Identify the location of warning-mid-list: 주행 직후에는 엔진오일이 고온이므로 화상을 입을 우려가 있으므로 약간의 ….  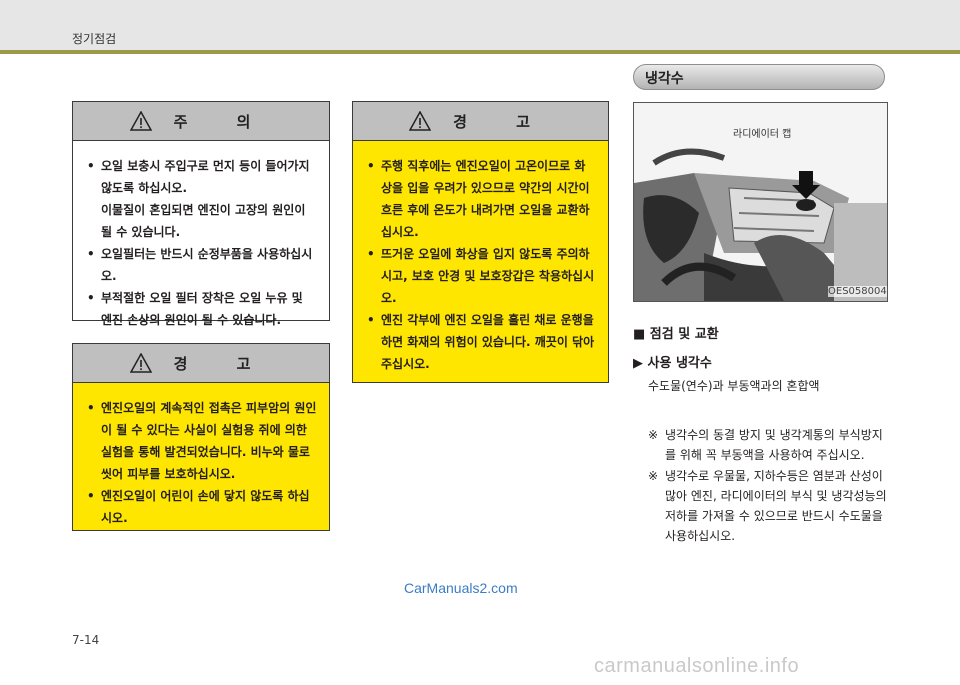
(480, 263).